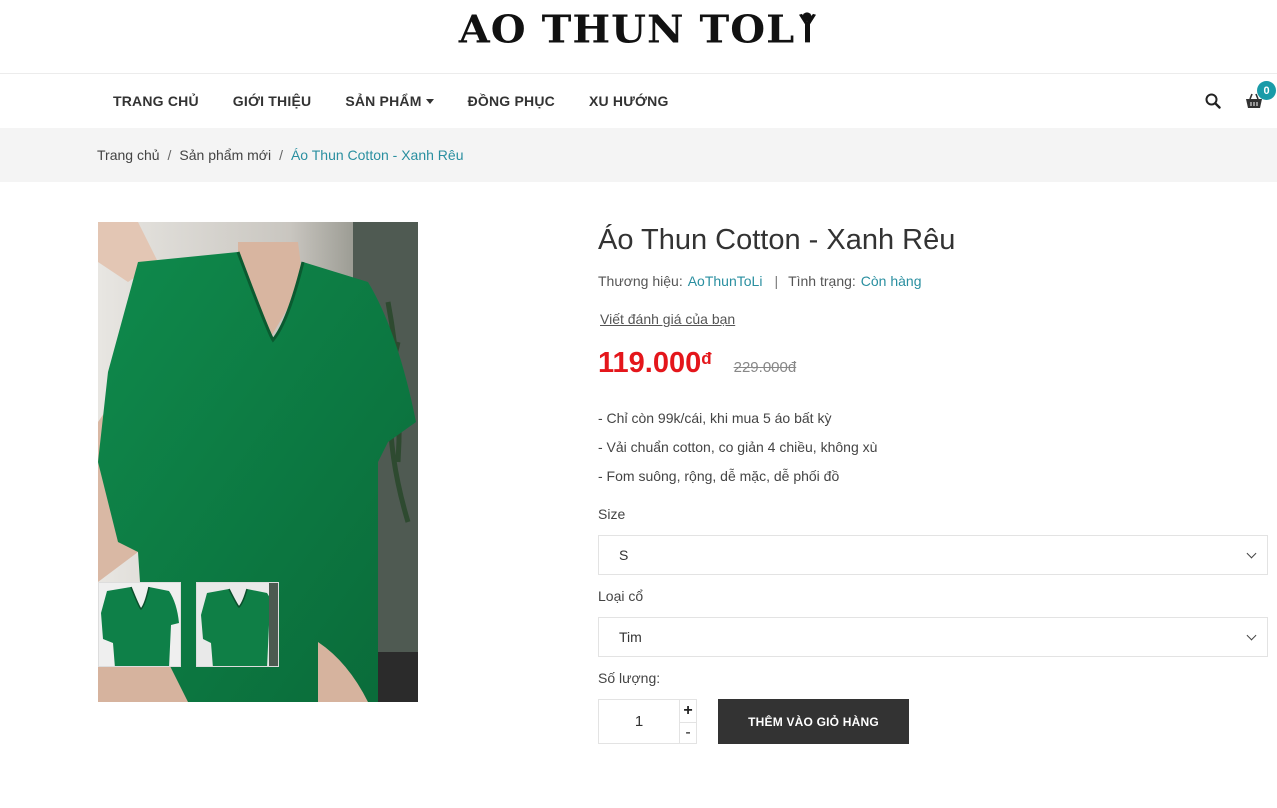 The height and width of the screenshot is (808, 1277). Describe the element at coordinates (1266, 90) in the screenshot. I see `cart-count-badge: 0` at that location.